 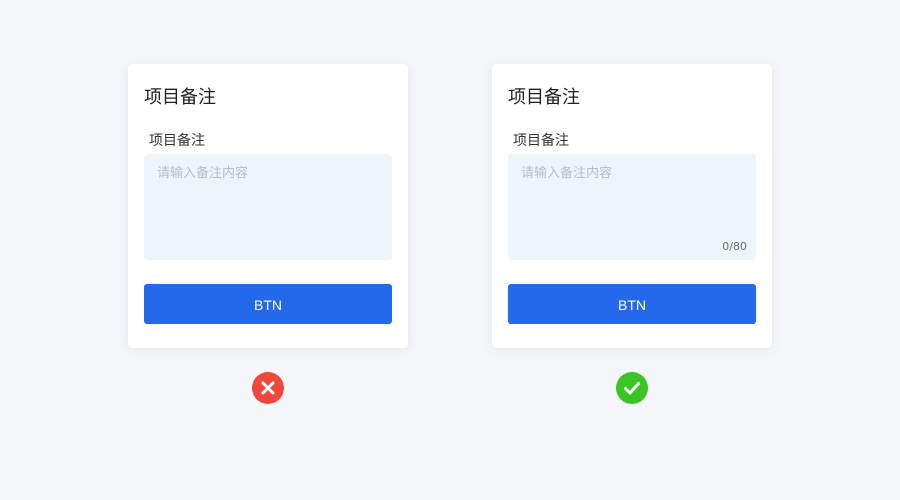 What do you see at coordinates (268, 388) in the screenshot?
I see `close-icon` at bounding box center [268, 388].